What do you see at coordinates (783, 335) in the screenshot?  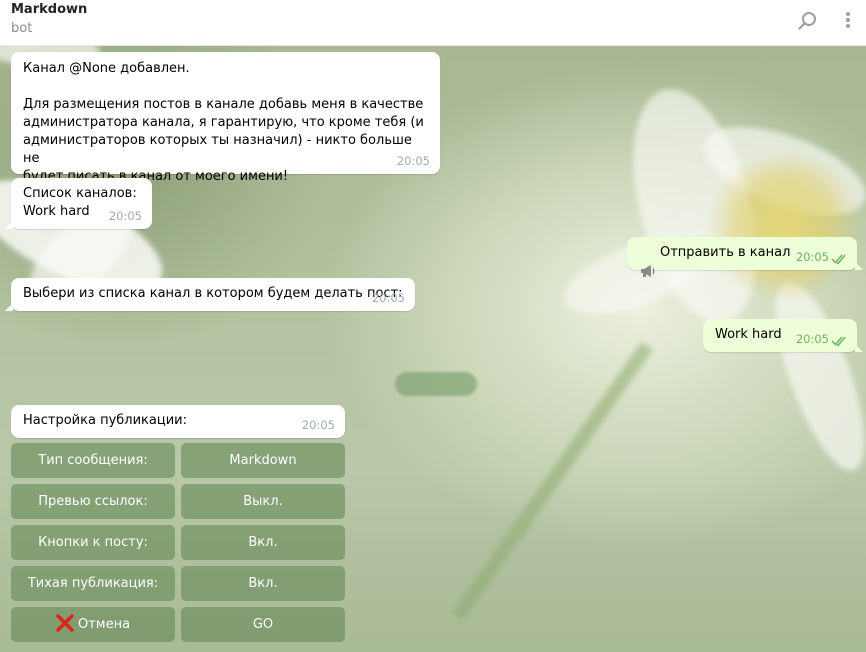 I see `outgoing-message: Work hard 20:05` at bounding box center [783, 335].